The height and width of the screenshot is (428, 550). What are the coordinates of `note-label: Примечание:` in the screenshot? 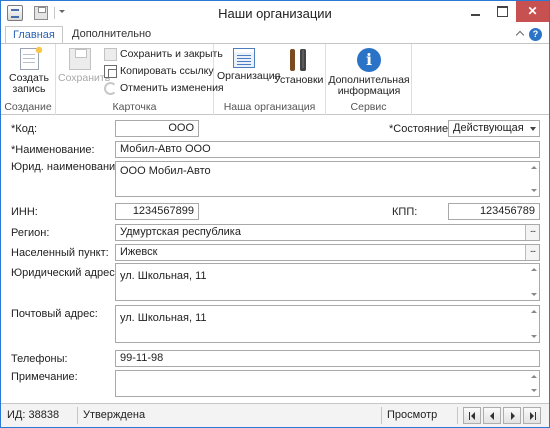 It's located at (44, 377).